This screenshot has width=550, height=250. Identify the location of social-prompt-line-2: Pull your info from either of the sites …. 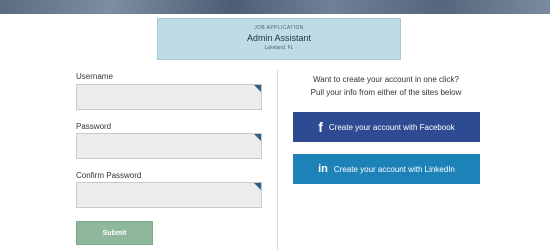
(386, 92).